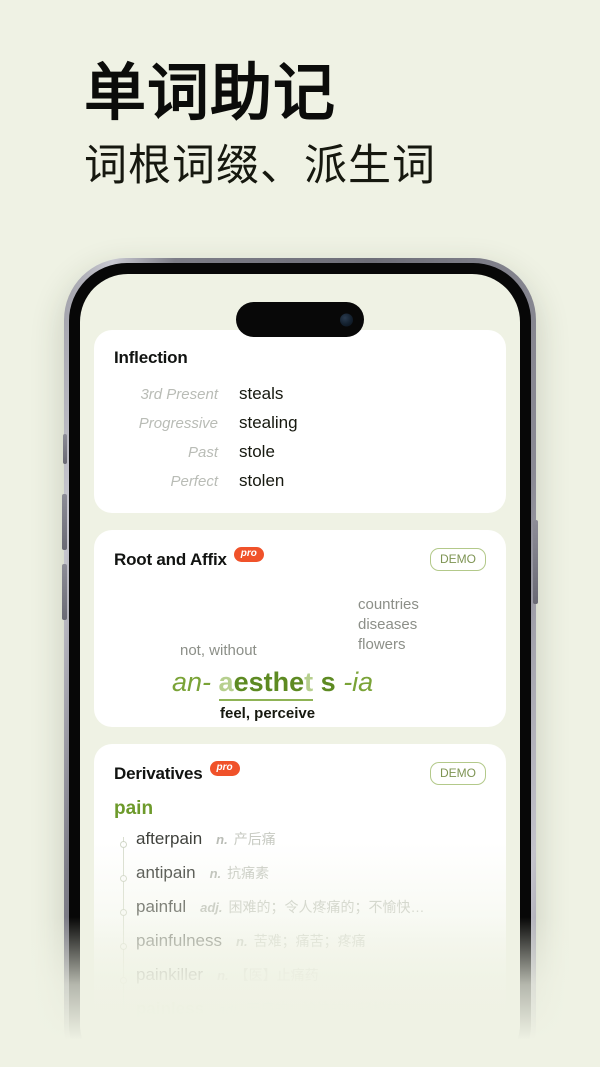  Describe the element at coordinates (257, 451) in the screenshot. I see `inflection-value: stole` at that location.